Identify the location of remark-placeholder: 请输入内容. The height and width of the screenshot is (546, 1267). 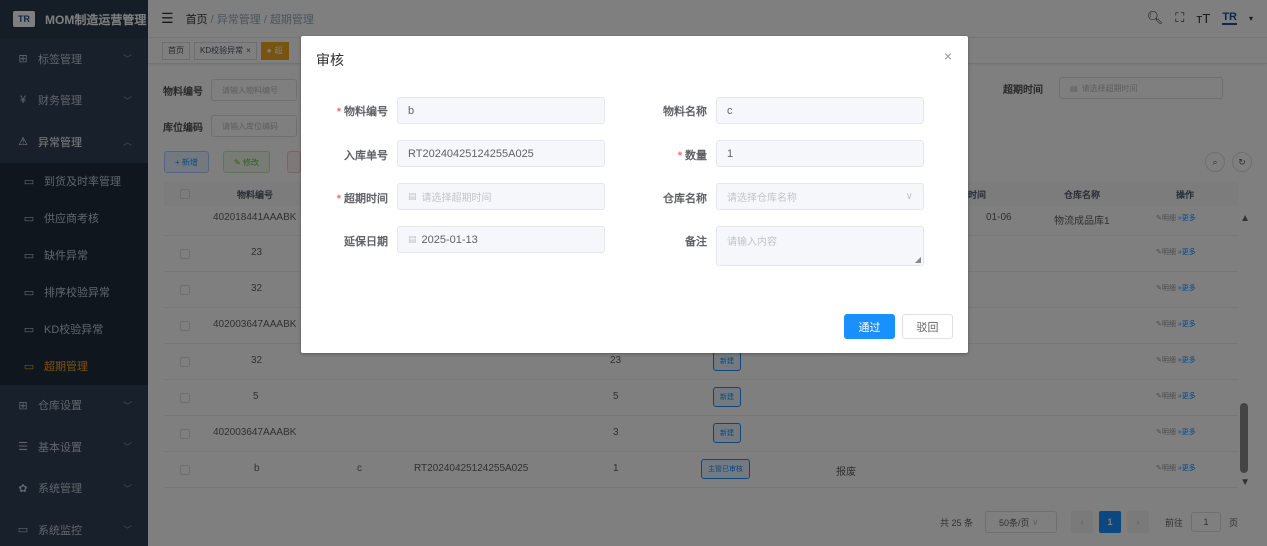
(752, 242).